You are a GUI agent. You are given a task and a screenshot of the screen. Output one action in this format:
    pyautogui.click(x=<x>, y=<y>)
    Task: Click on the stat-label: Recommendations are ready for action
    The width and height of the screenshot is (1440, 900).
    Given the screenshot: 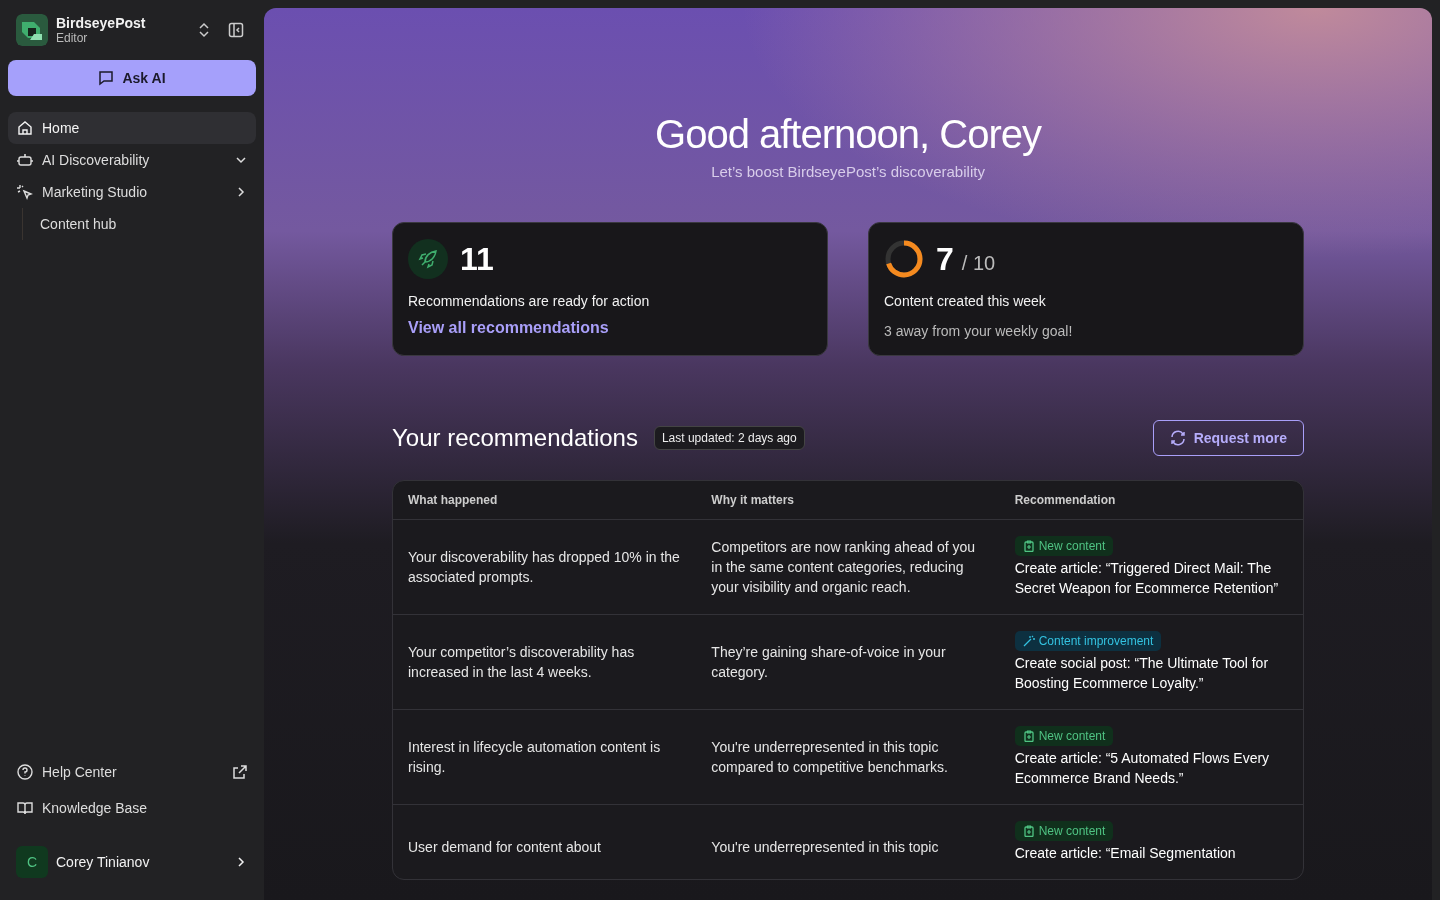 What is the action you would take?
    pyautogui.click(x=529, y=301)
    